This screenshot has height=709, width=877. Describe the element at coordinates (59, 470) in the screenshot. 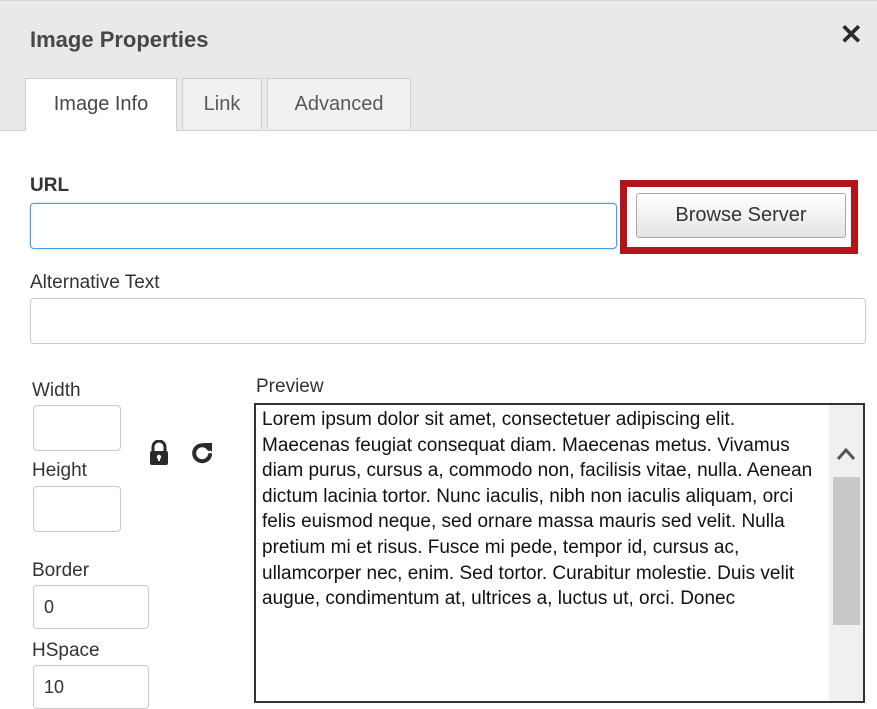

I see `height-label: Height` at that location.